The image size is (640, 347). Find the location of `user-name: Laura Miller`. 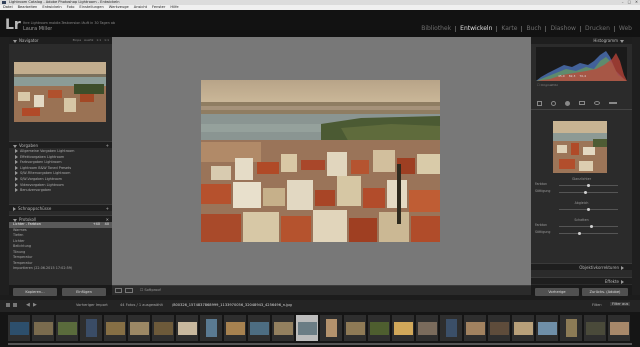

user-name: Laura Miller is located at coordinates (38, 29).